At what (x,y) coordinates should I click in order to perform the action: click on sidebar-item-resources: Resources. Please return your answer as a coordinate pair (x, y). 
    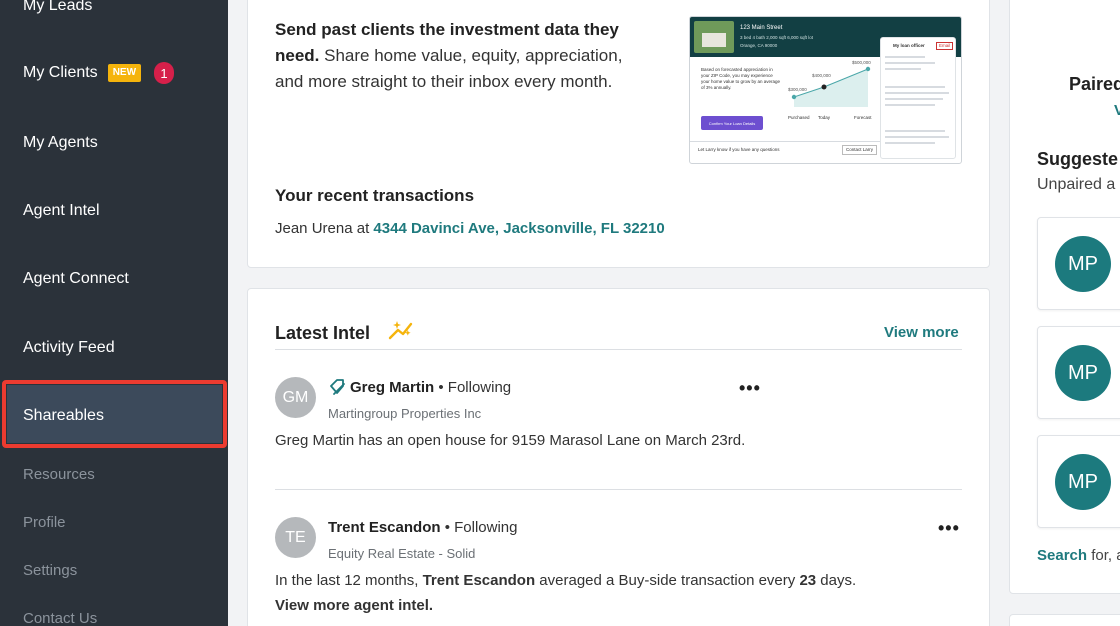
    Looking at the image, I should click on (59, 474).